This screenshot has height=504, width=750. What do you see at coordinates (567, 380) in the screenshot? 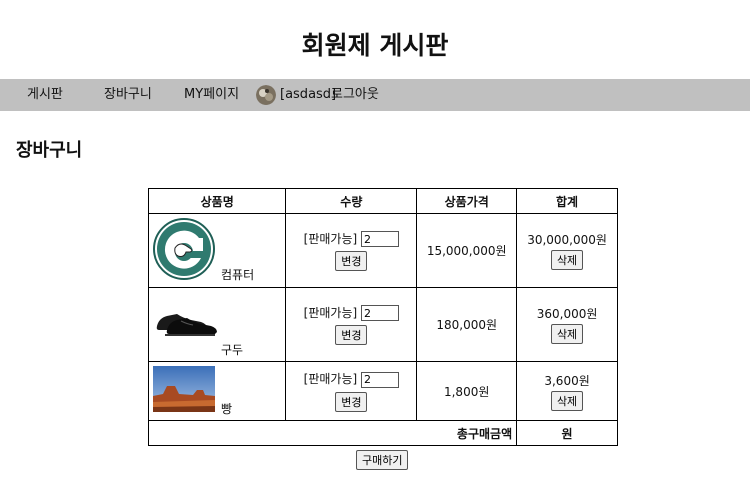
I see `sum-value: 3,600원` at bounding box center [567, 380].